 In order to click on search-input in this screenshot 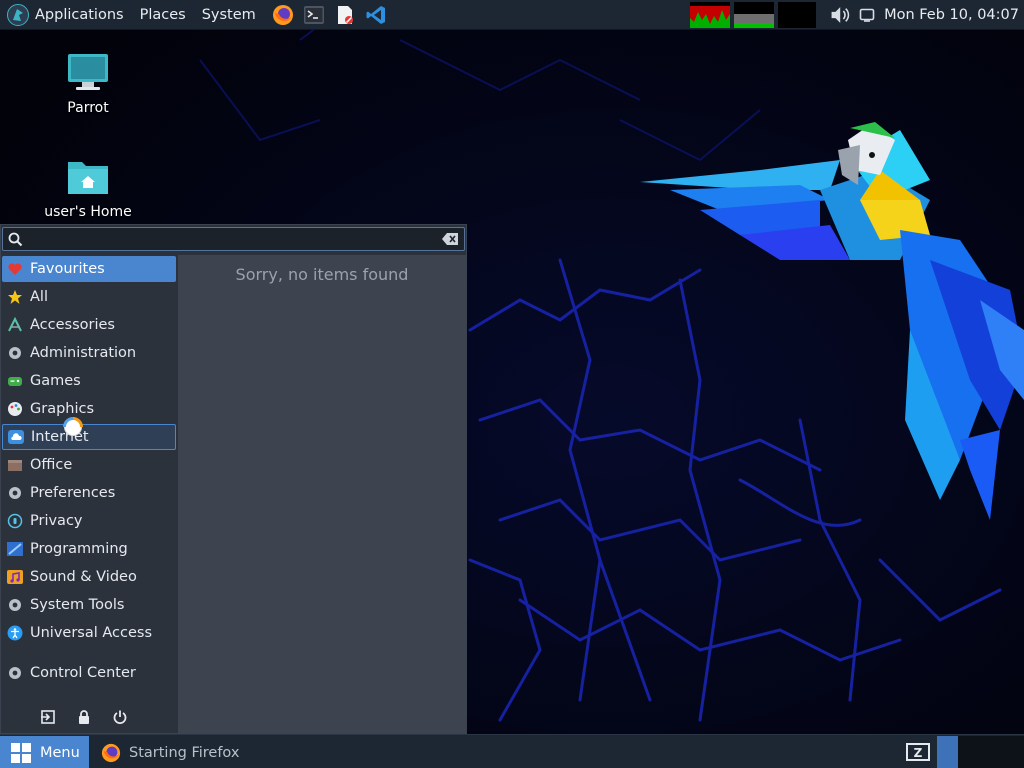, I will do `click(232, 239)`.